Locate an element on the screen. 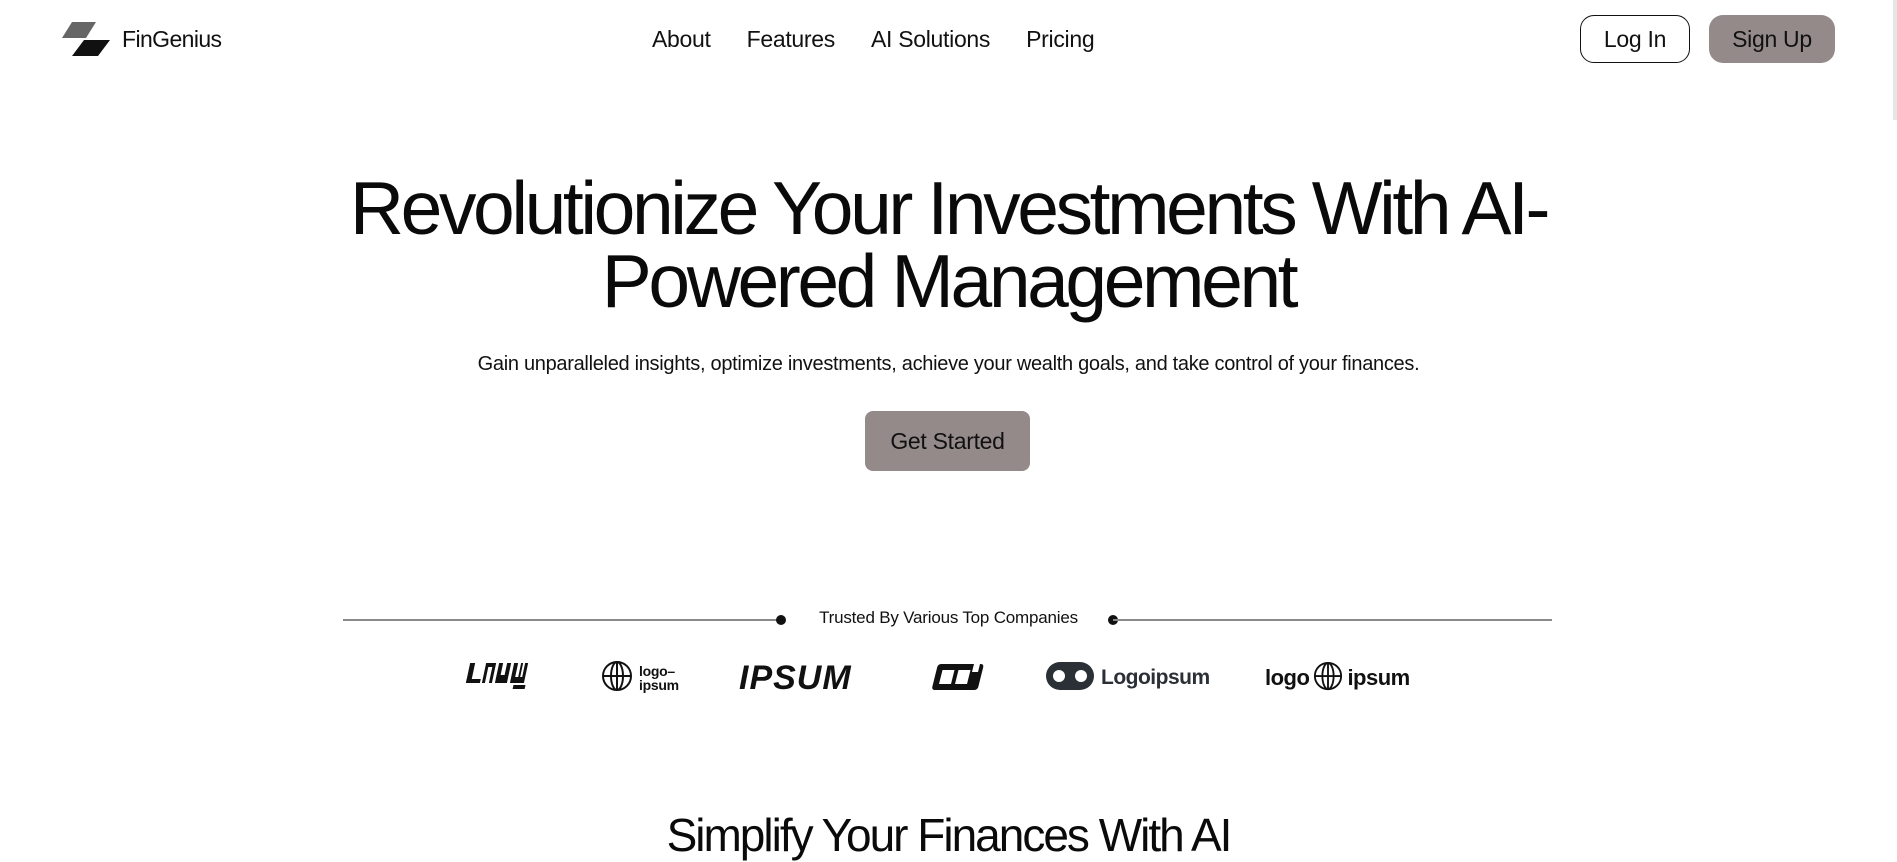 This screenshot has height=862, width=1897. get-started-button: Get Started is located at coordinates (947, 441).